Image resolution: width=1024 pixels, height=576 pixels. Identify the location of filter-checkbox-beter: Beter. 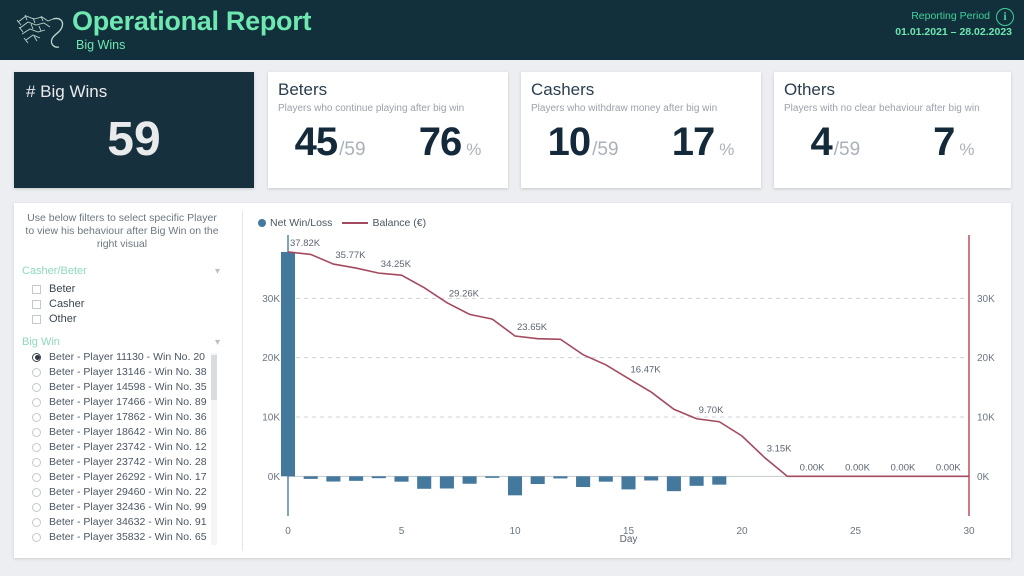
(53, 289).